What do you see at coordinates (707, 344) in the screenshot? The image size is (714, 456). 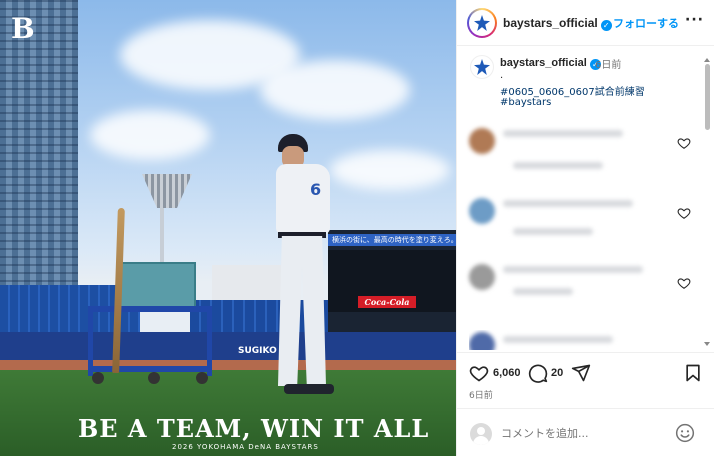 I see `scroll-down-arrow-icon` at bounding box center [707, 344].